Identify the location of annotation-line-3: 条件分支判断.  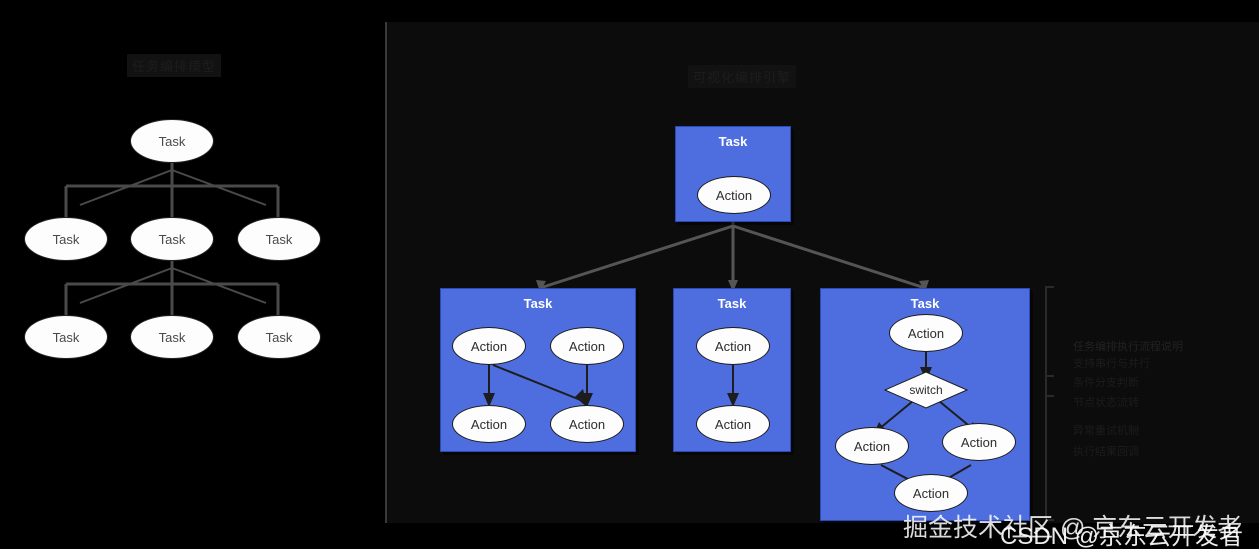
(1106, 383).